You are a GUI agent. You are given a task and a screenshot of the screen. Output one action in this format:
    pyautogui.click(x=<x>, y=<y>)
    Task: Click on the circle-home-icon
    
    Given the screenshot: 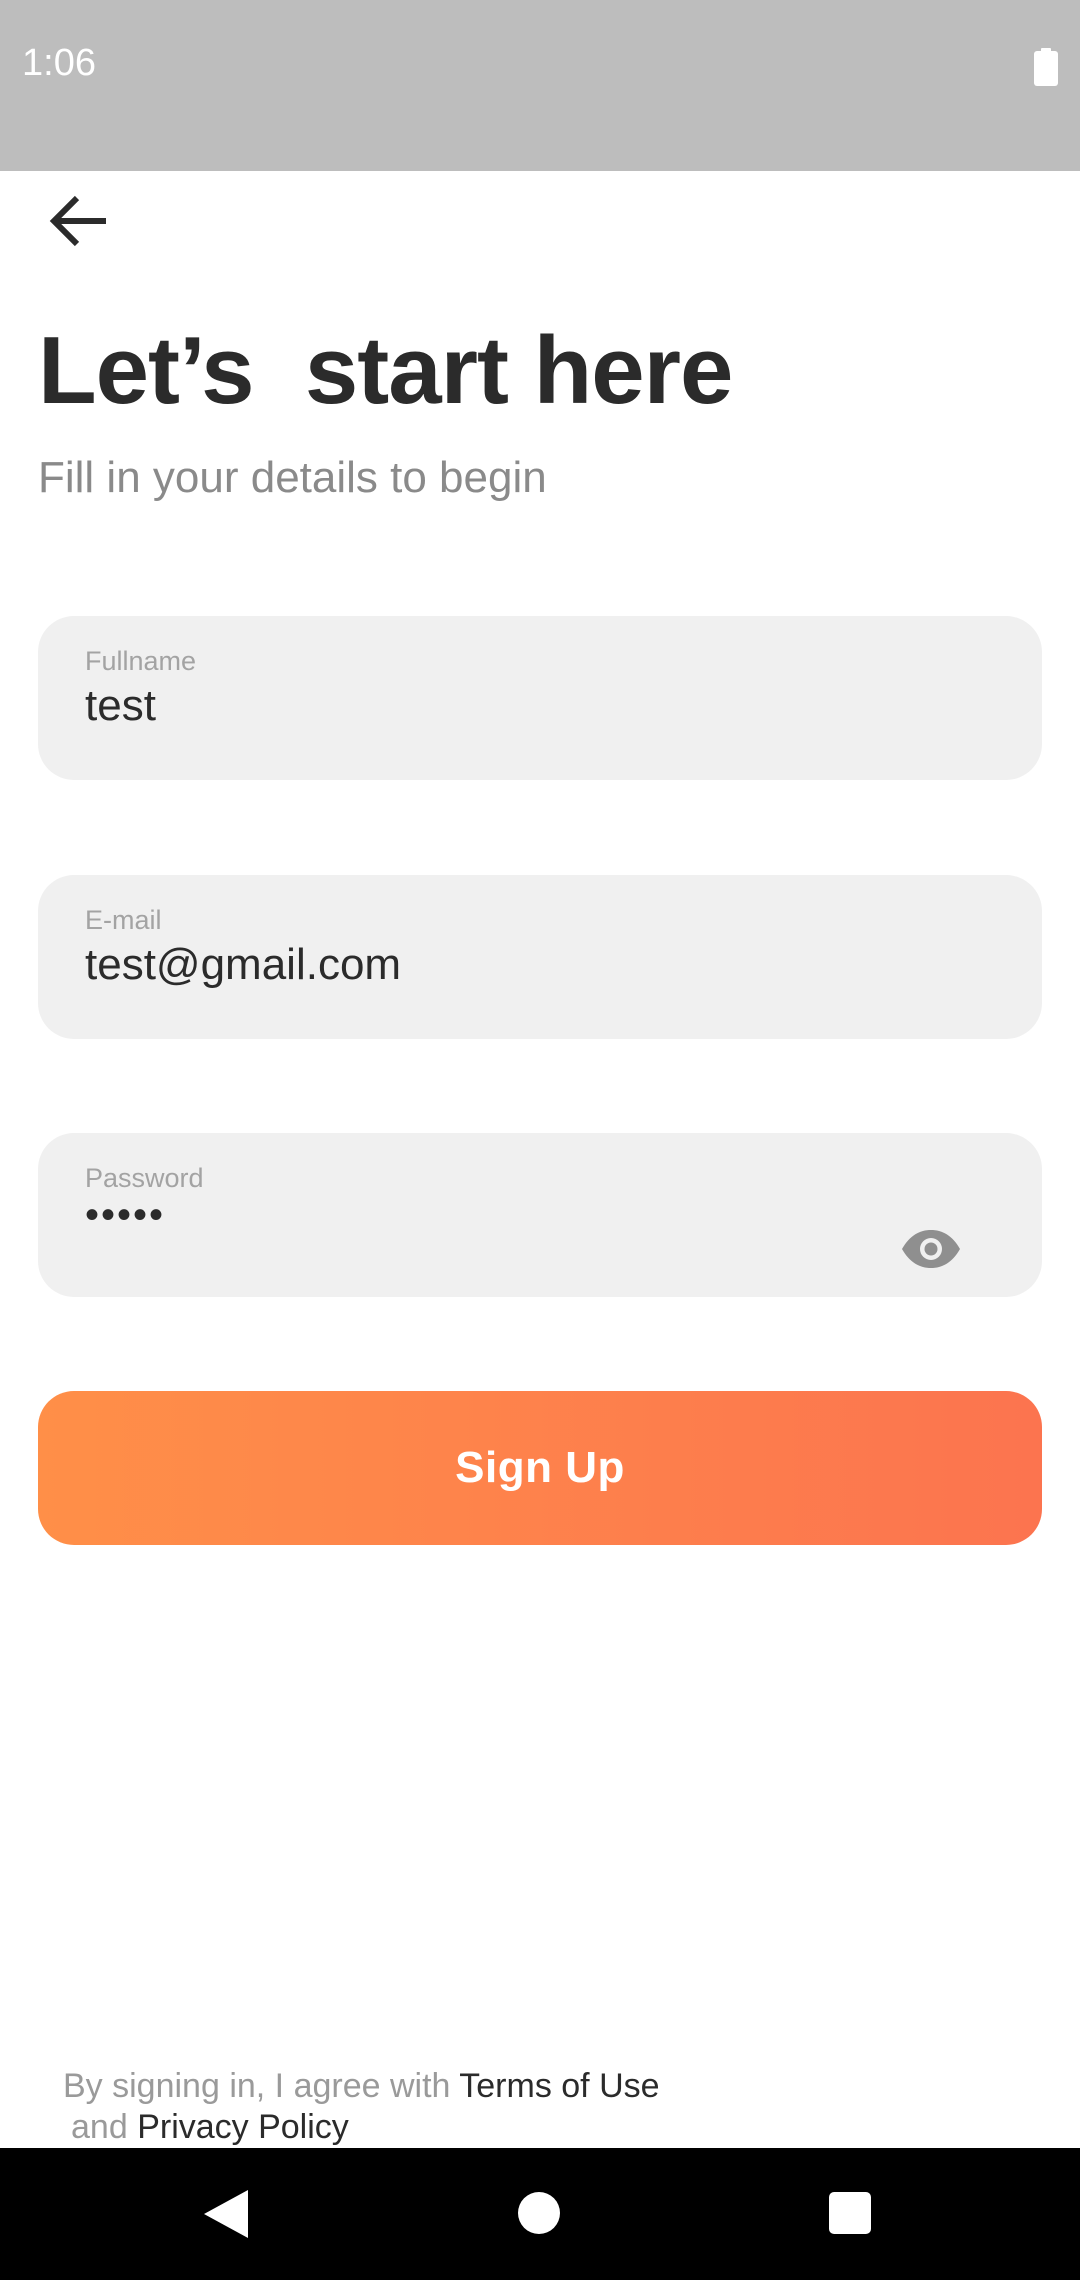 What is the action you would take?
    pyautogui.click(x=539, y=2213)
    